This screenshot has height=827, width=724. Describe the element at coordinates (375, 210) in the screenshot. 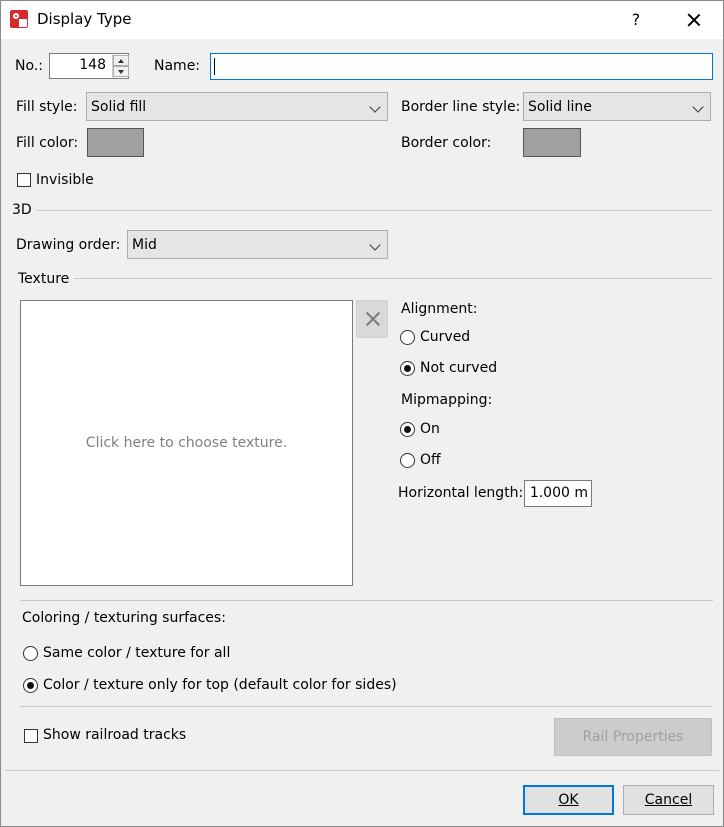

I see `section-3d-divider` at that location.